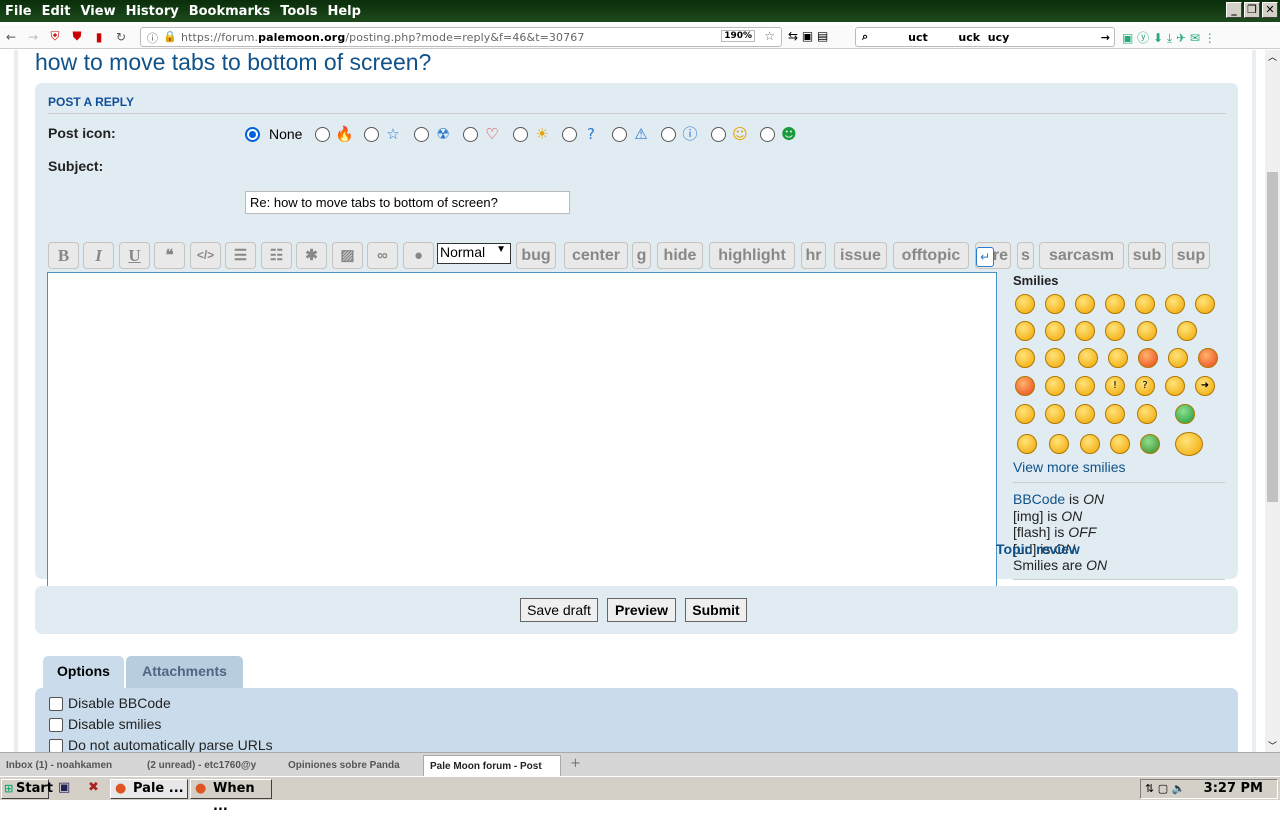 The image size is (1280, 816). What do you see at coordinates (121, 37) in the screenshot?
I see `reload-icon: ↻` at bounding box center [121, 37].